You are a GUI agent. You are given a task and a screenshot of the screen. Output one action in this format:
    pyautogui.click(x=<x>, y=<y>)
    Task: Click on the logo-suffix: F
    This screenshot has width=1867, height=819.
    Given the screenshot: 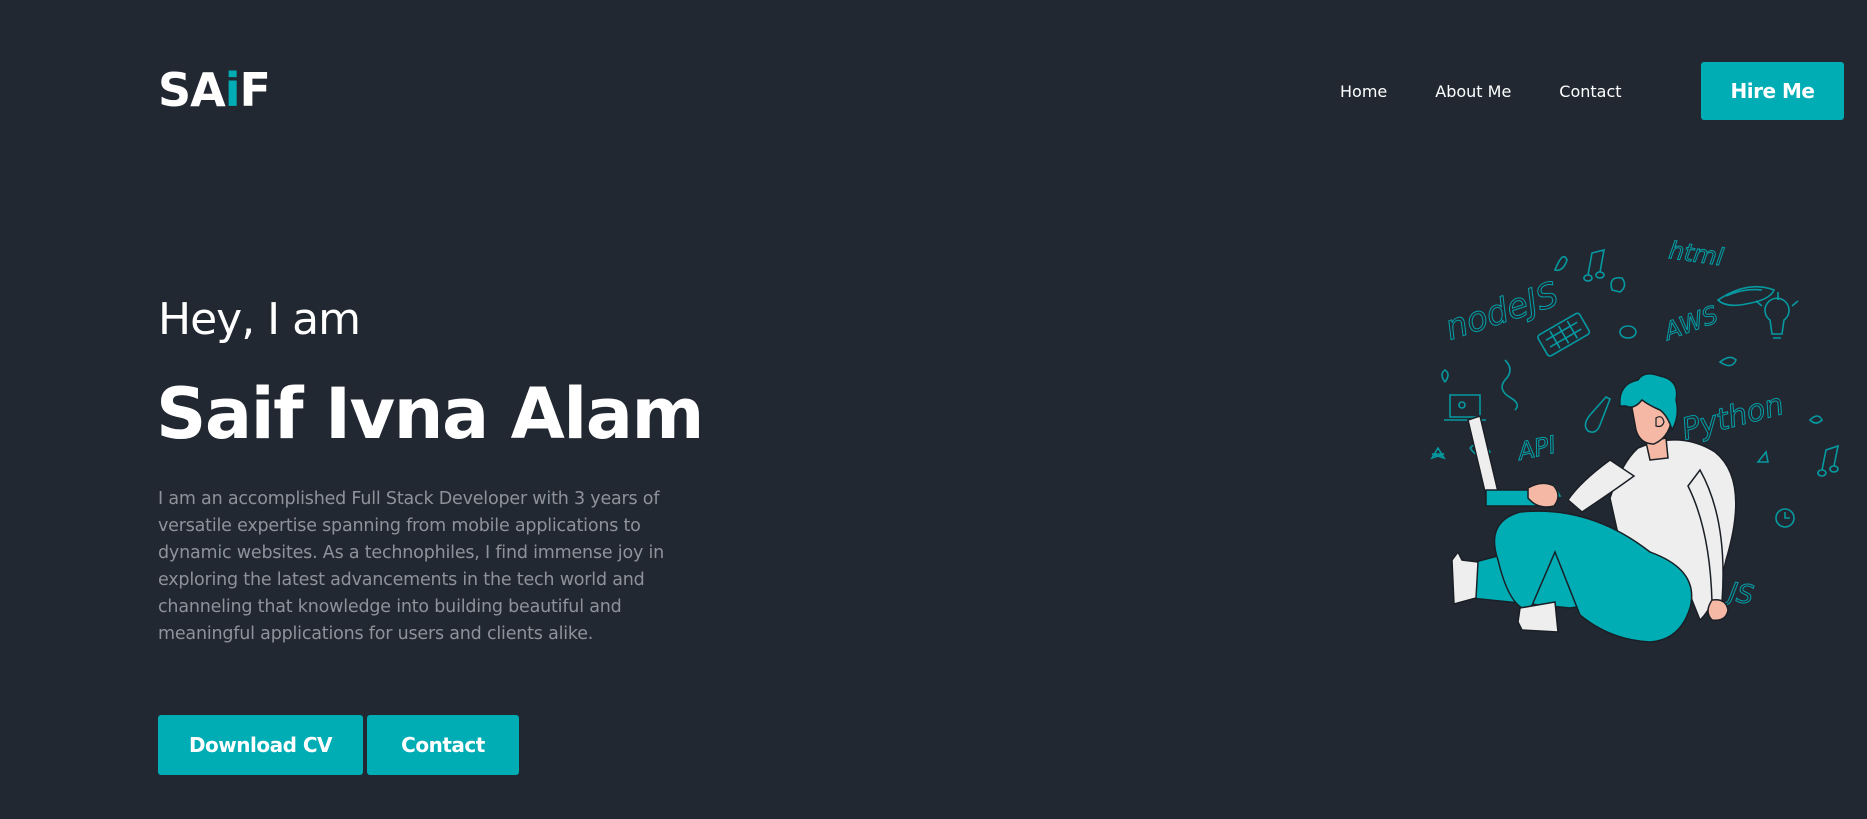 What is the action you would take?
    pyautogui.click(x=255, y=90)
    